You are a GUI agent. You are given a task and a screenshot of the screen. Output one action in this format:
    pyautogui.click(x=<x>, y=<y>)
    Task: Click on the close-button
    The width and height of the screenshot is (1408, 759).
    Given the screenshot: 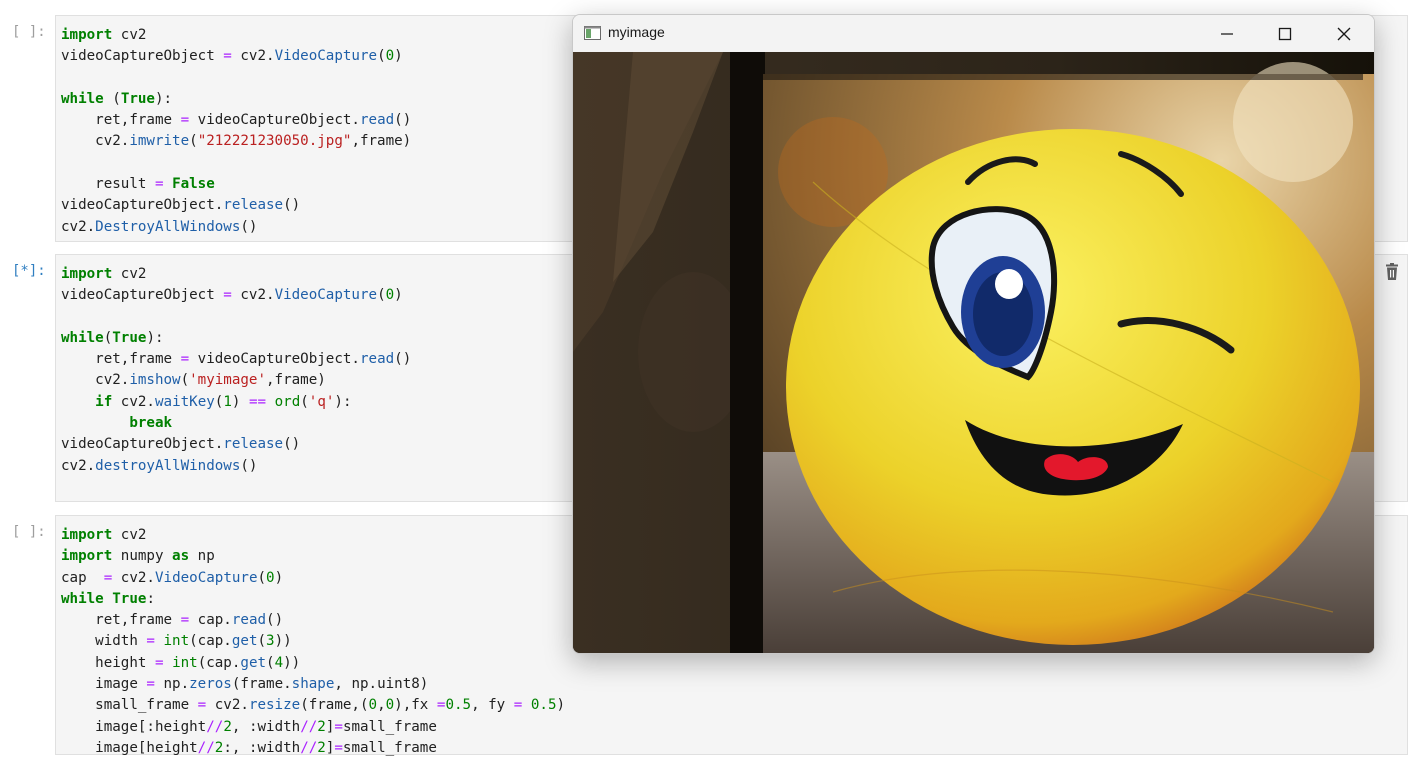 What is the action you would take?
    pyautogui.click(x=1344, y=33)
    